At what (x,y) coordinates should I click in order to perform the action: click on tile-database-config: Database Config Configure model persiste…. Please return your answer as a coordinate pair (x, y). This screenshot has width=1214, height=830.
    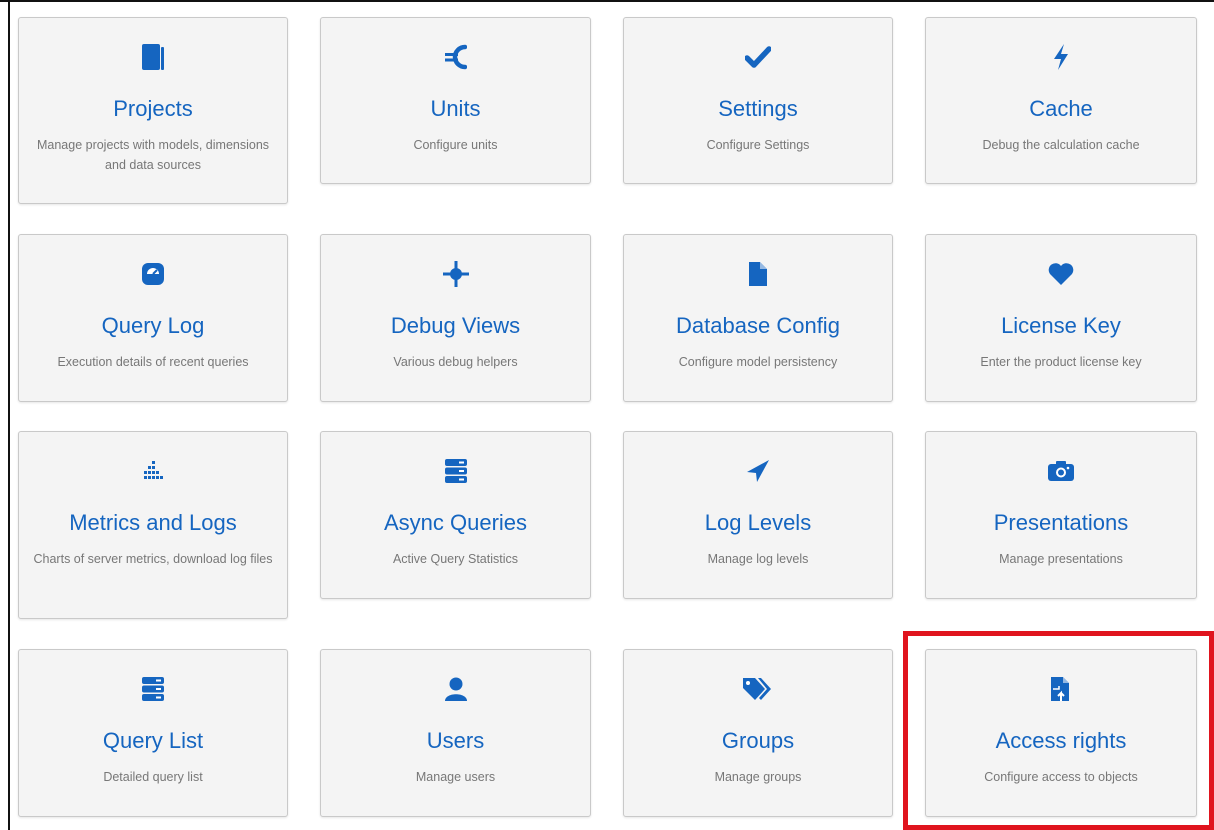
    Looking at the image, I should click on (758, 318).